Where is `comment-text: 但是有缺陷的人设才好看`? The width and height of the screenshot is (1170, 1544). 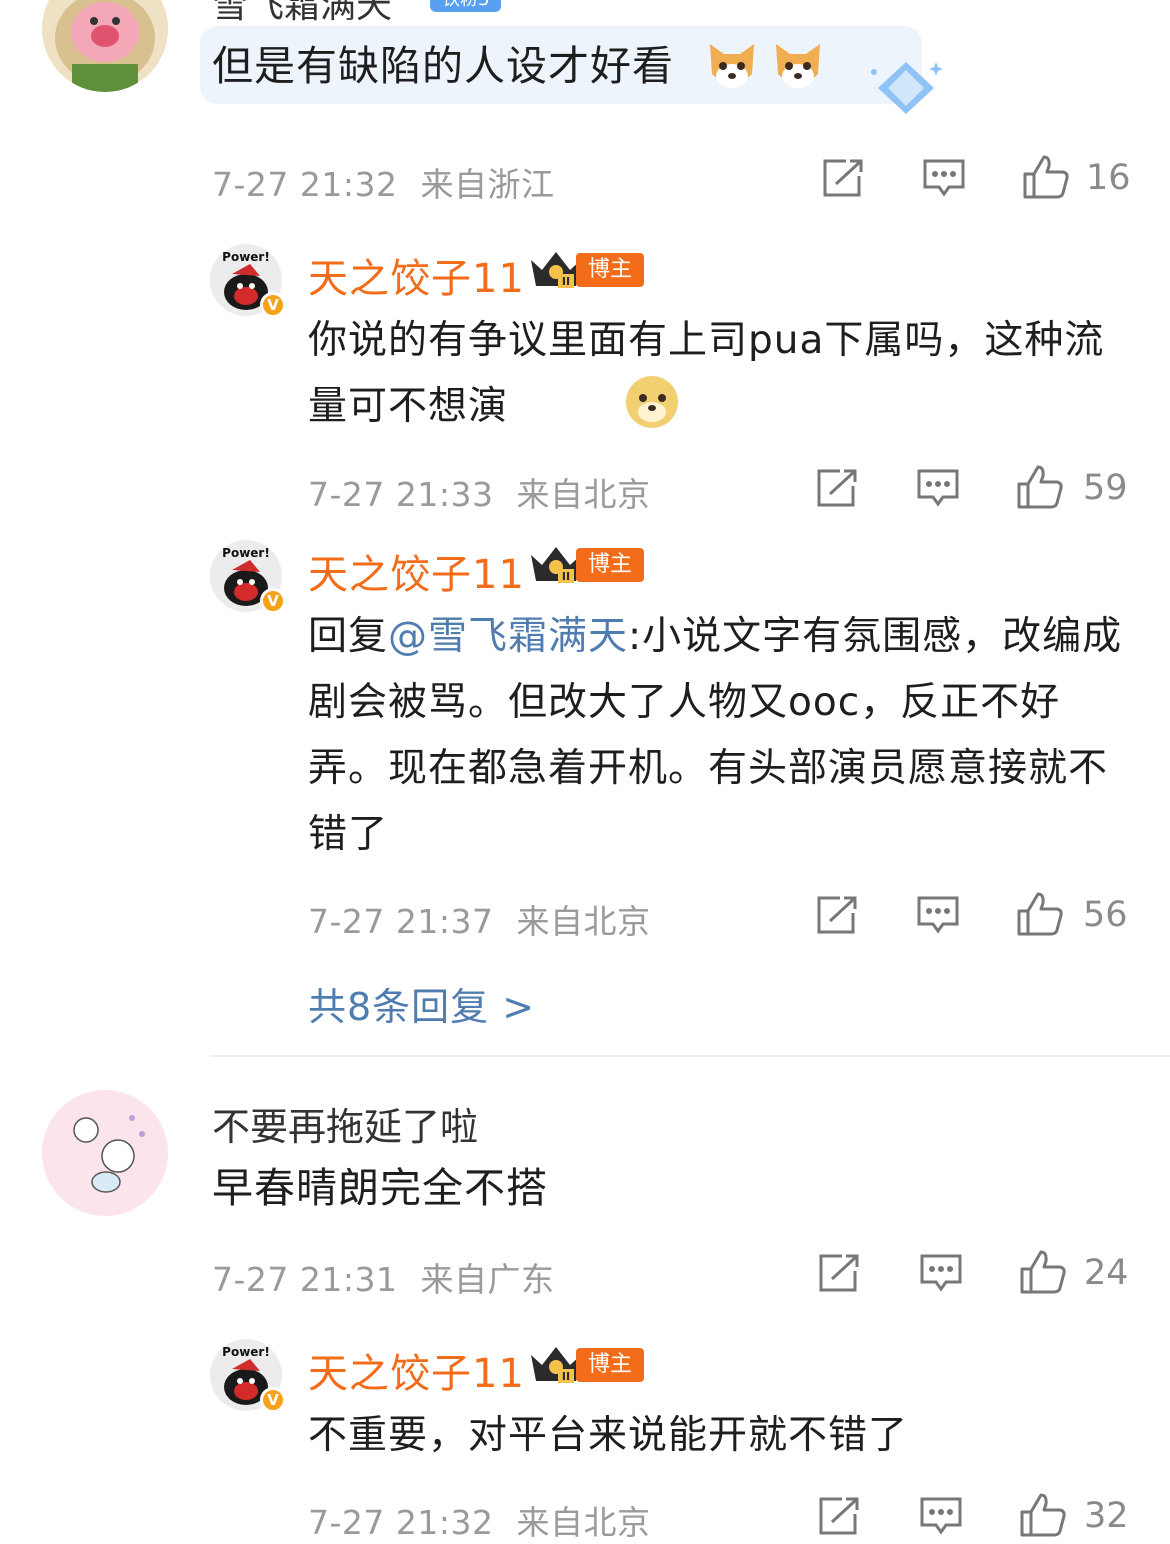 comment-text: 但是有缺陷的人设才好看 is located at coordinates (443, 66).